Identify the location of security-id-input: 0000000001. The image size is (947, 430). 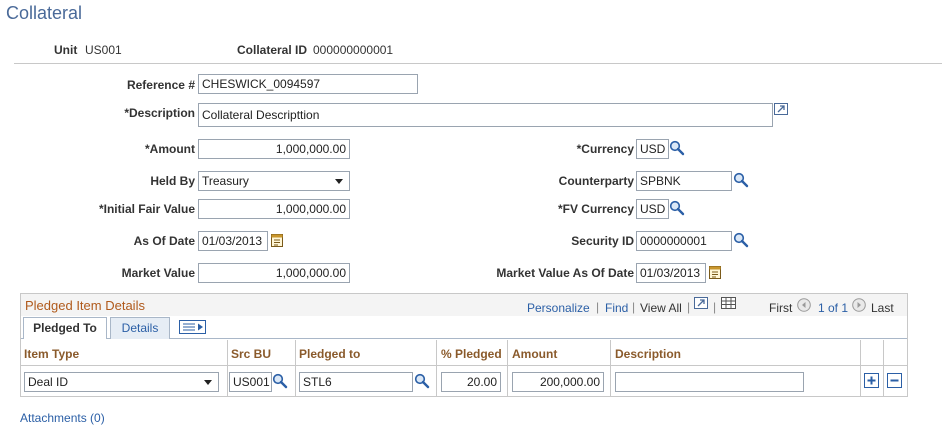
(684, 241).